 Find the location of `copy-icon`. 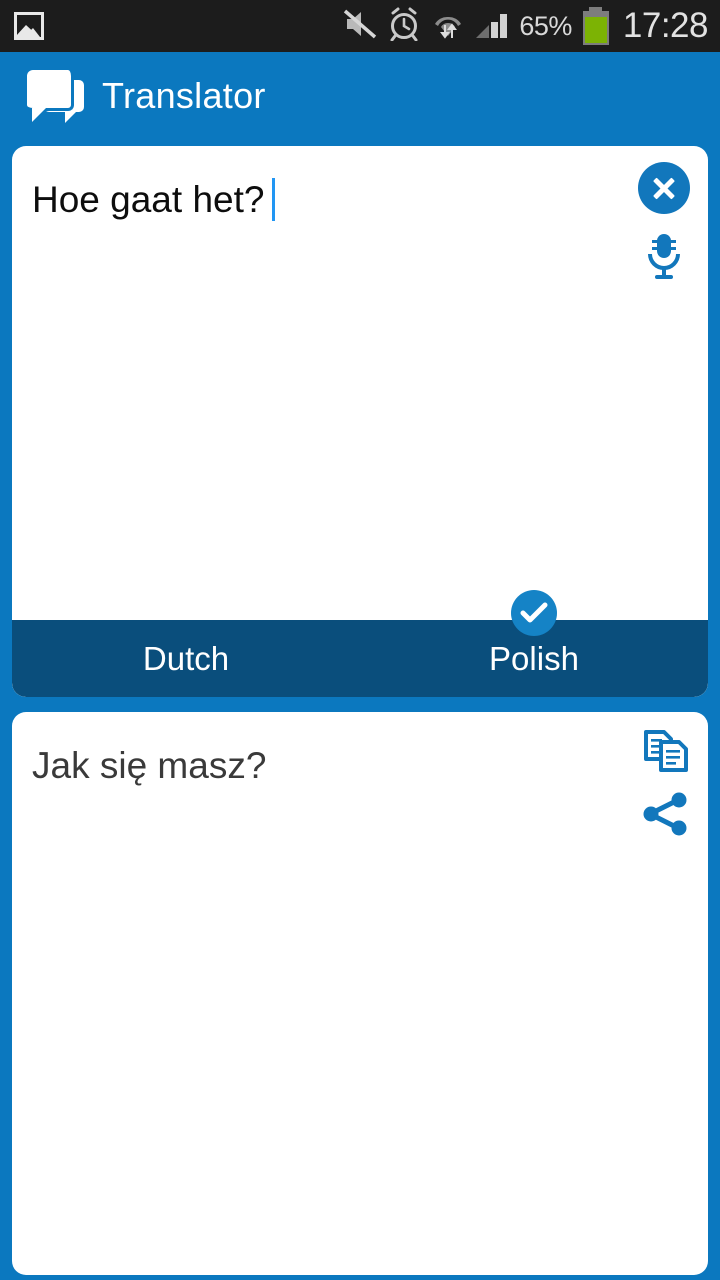

copy-icon is located at coordinates (666, 751).